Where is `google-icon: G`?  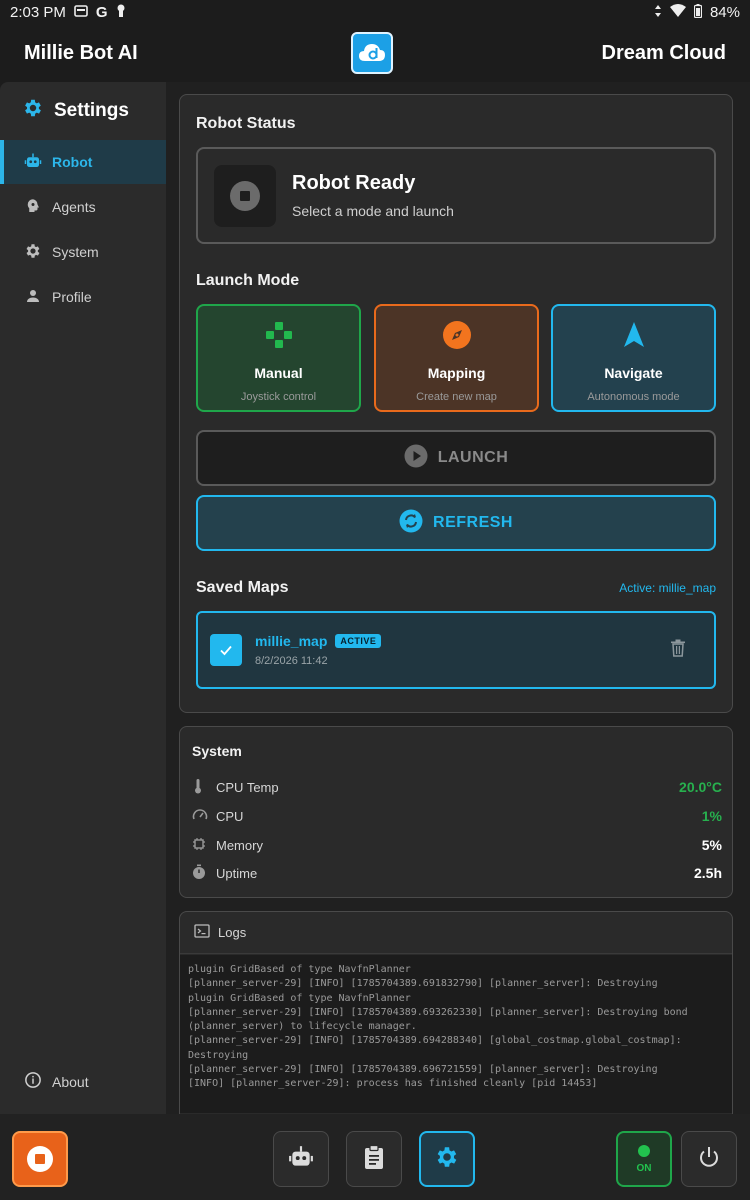 google-icon: G is located at coordinates (101, 12).